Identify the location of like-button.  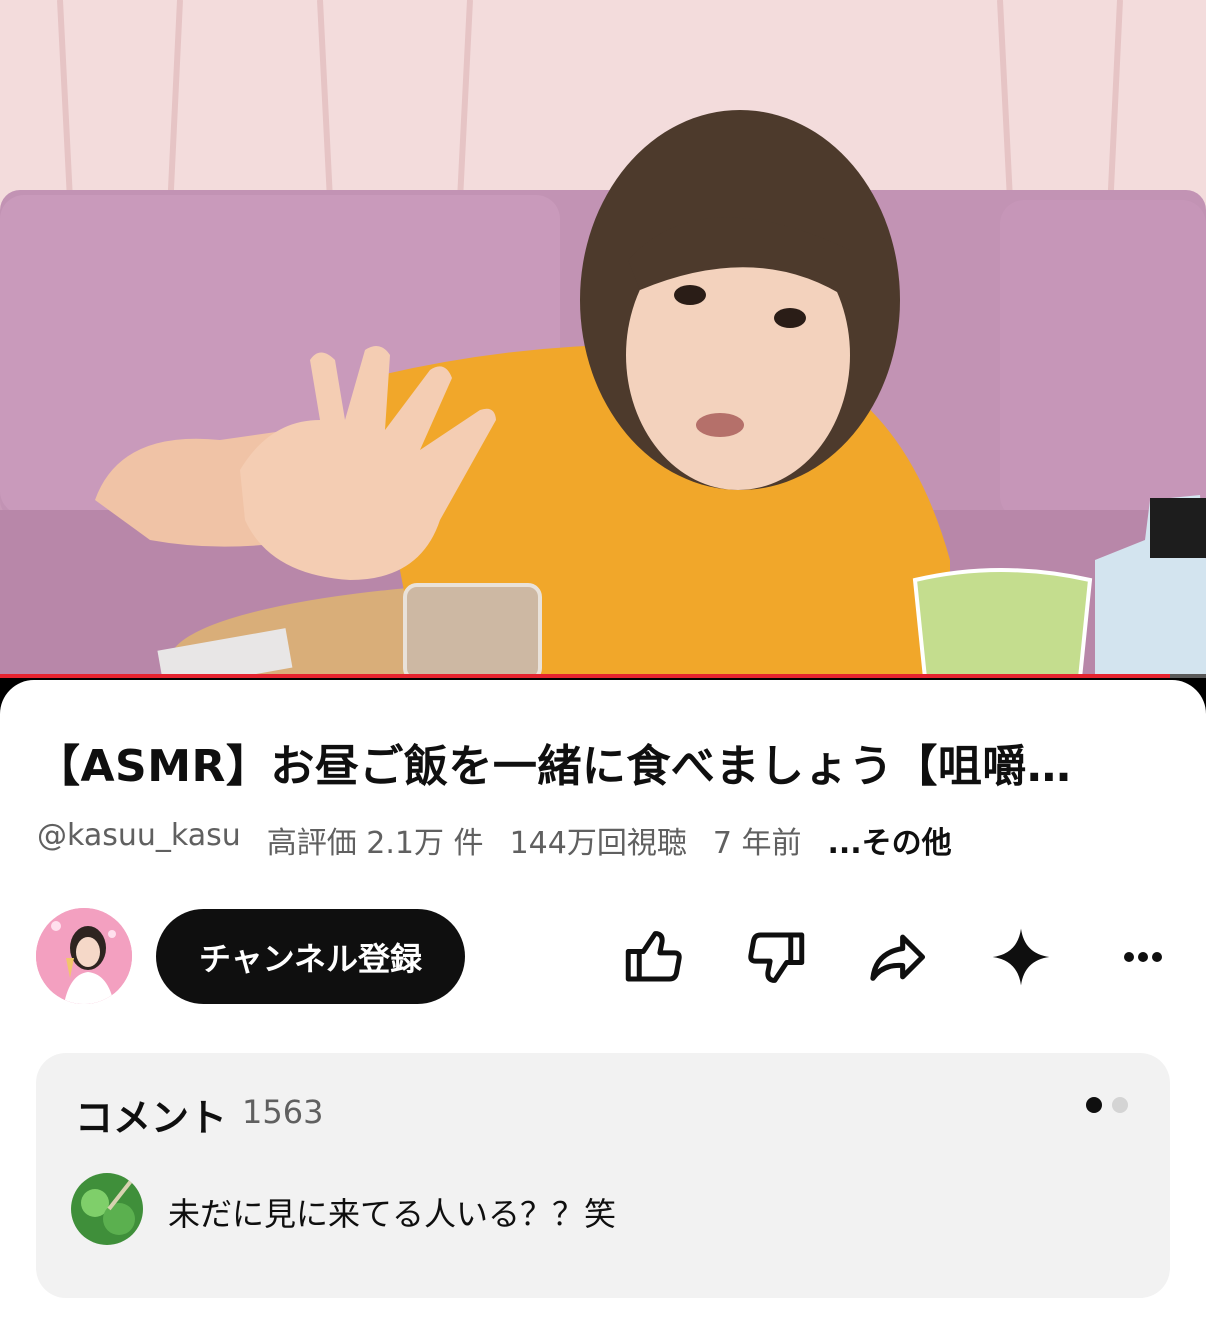
(653, 957).